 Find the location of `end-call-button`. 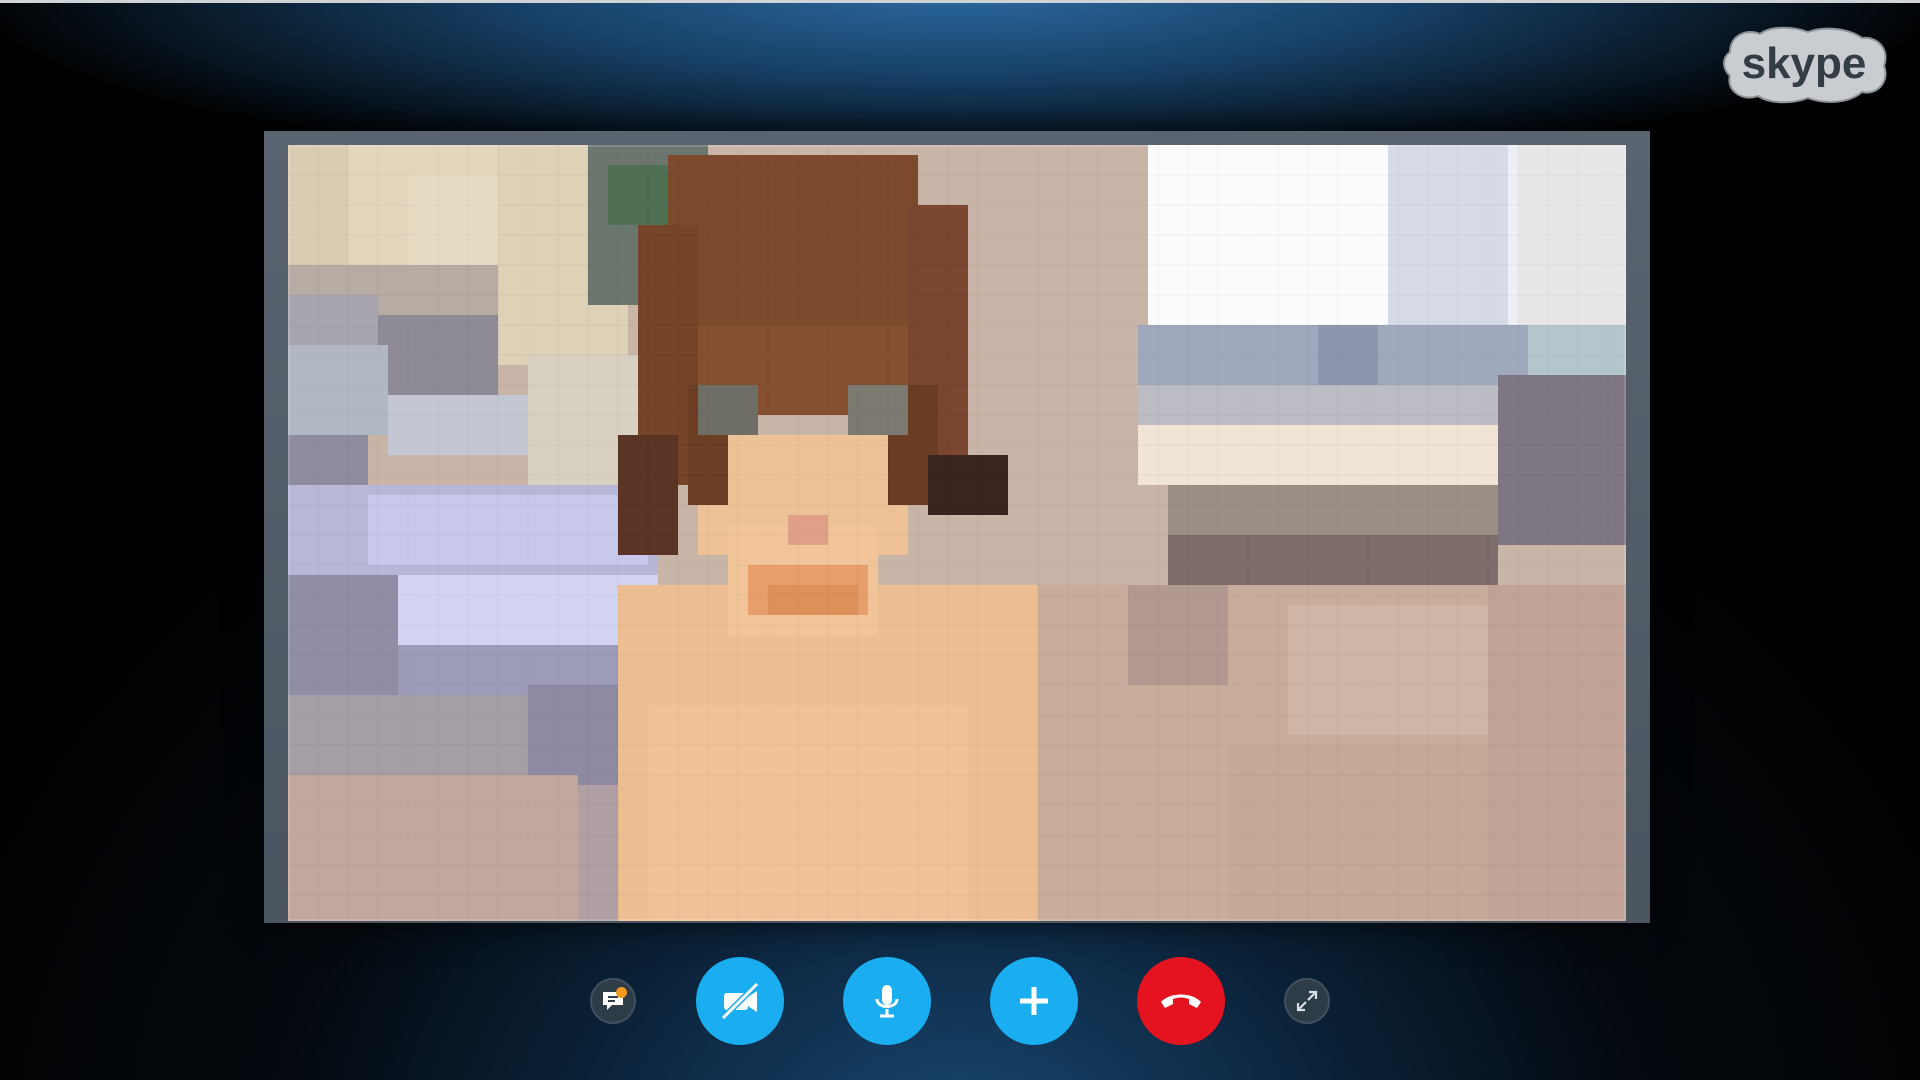

end-call-button is located at coordinates (1181, 1001).